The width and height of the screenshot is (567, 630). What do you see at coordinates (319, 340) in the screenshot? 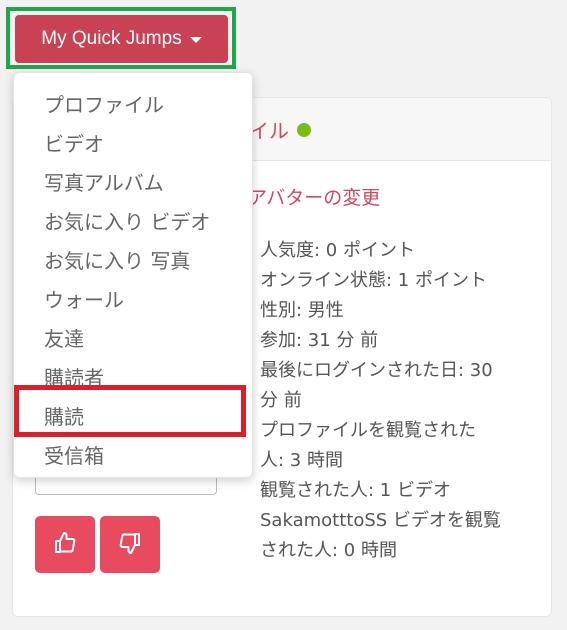
I see `stat-joined: 参加: 31 分 前` at bounding box center [319, 340].